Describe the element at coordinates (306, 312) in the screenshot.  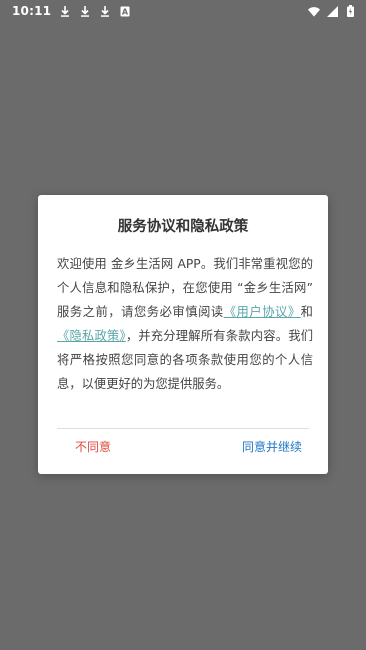
I see `body-conjunction: 和` at that location.